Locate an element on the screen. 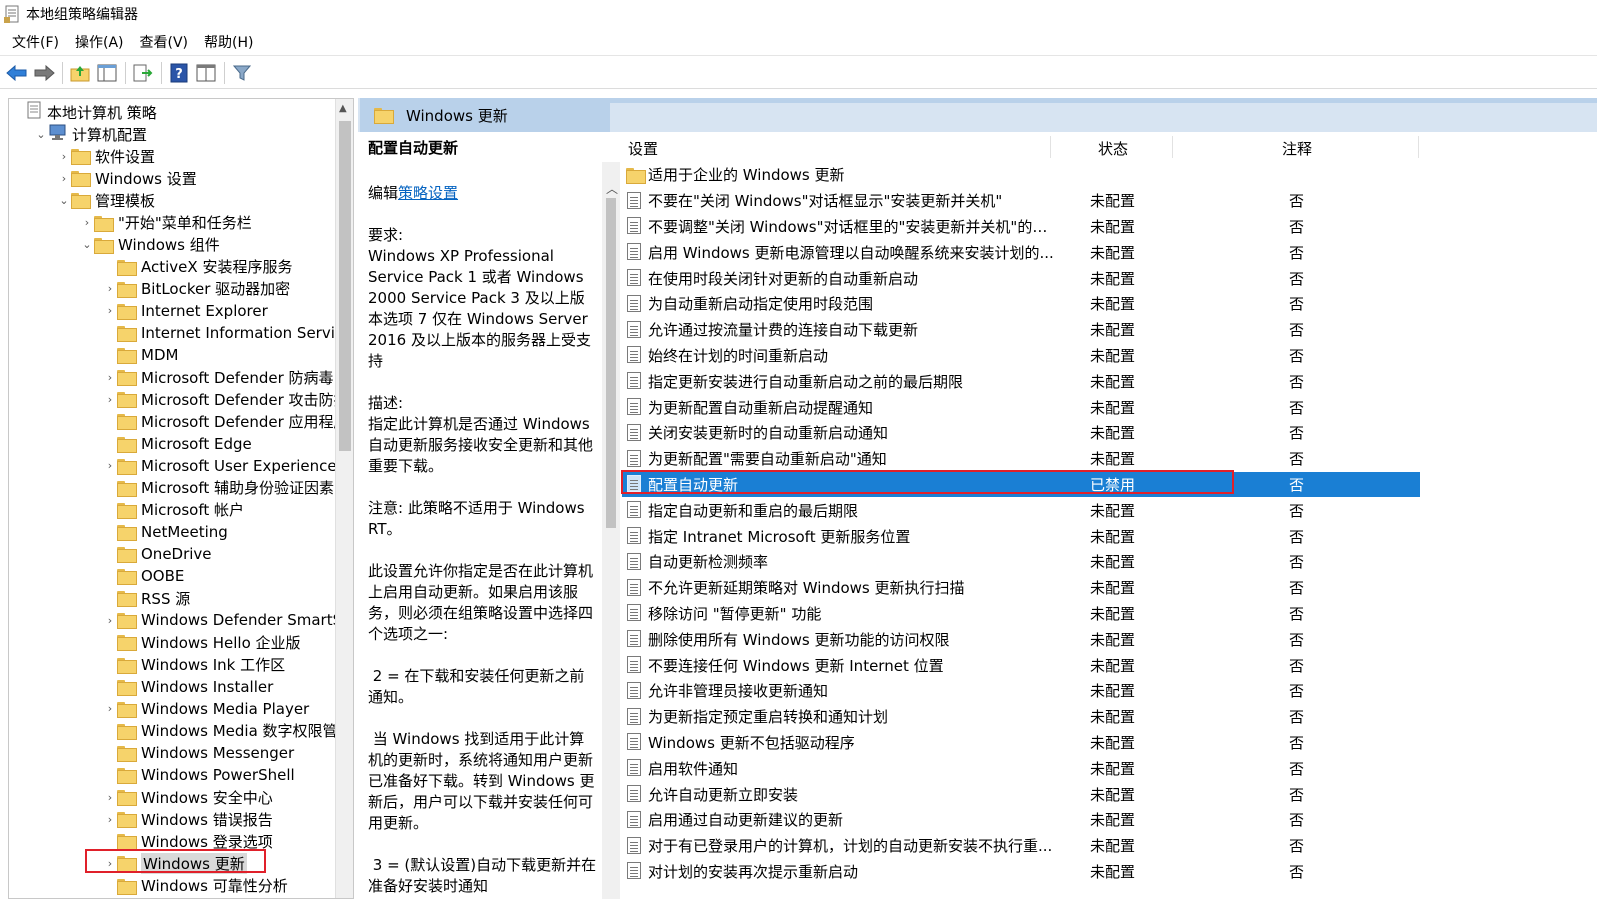 The image size is (1597, 899). setting-row: 自动更新检测频率 未配置 否 is located at coordinates (1021, 562).